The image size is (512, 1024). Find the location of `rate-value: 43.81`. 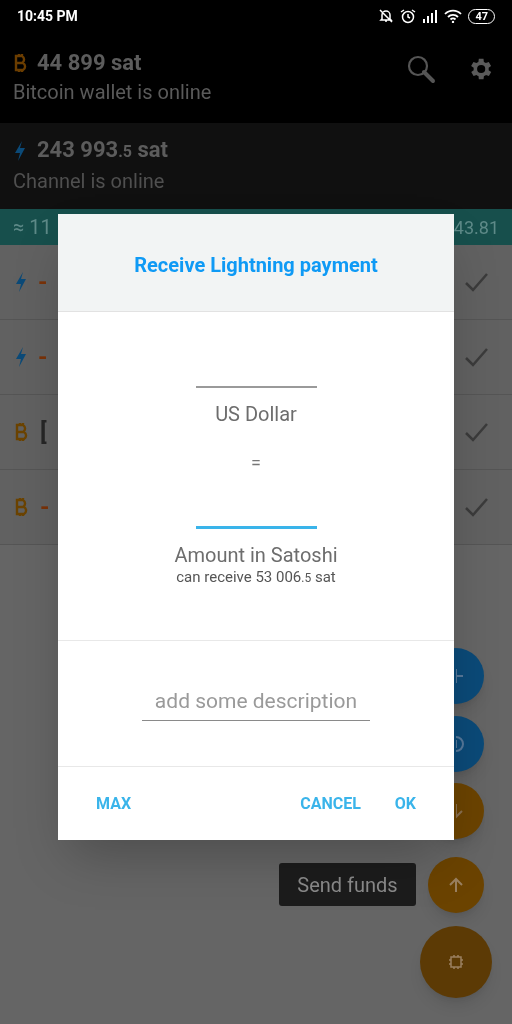

rate-value: 43.81 is located at coordinates (476, 227).